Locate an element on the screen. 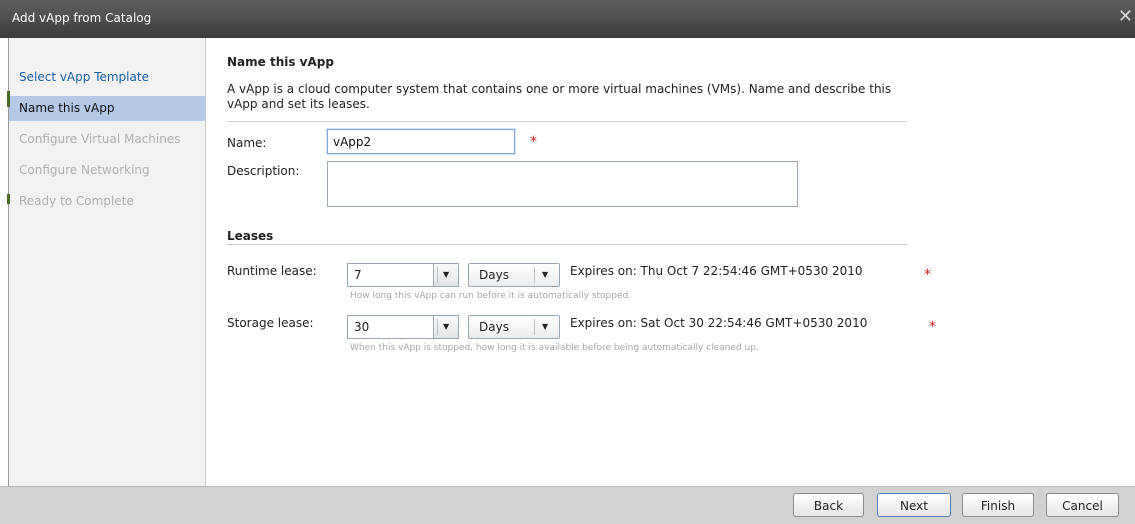  description-label: Description: is located at coordinates (263, 171).